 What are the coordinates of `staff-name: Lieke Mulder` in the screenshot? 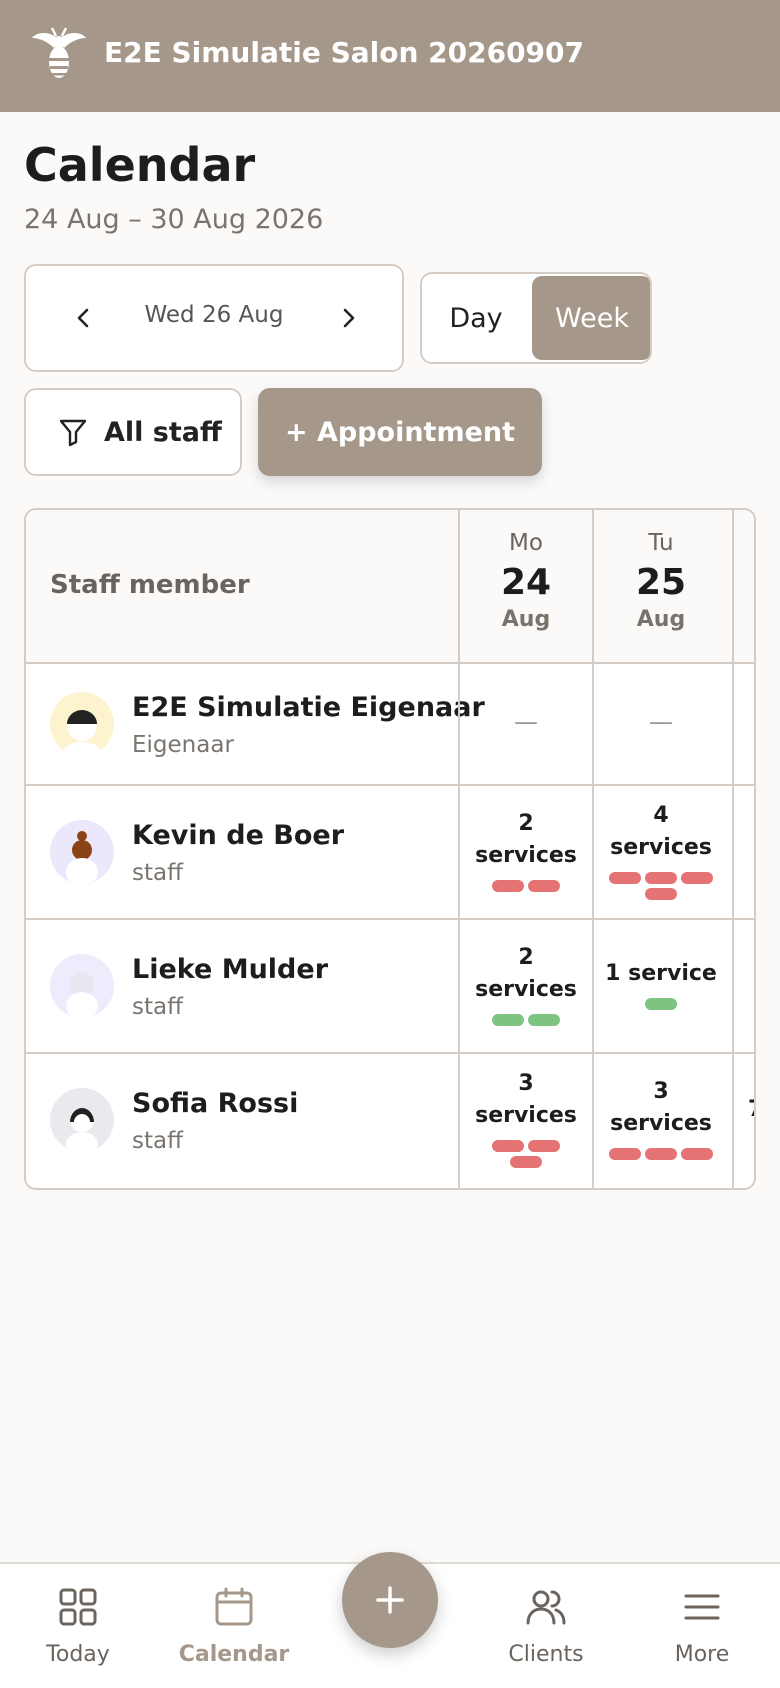 It's located at (230, 969).